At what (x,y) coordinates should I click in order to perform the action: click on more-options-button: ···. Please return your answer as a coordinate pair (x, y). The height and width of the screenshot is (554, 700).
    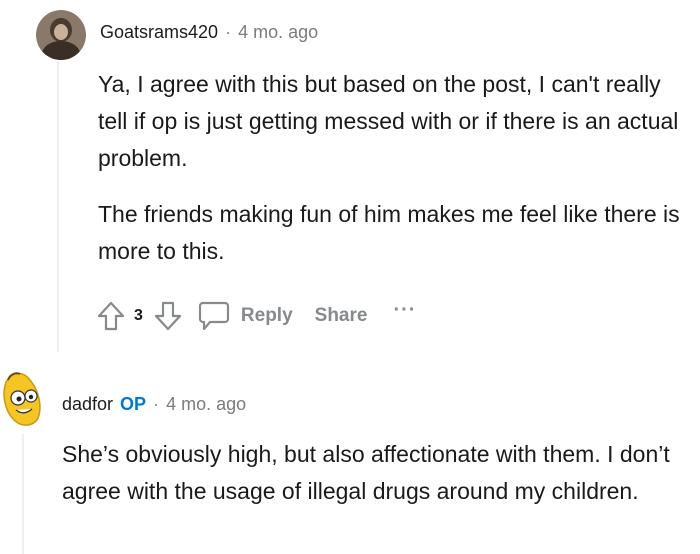
    Looking at the image, I should click on (404, 310).